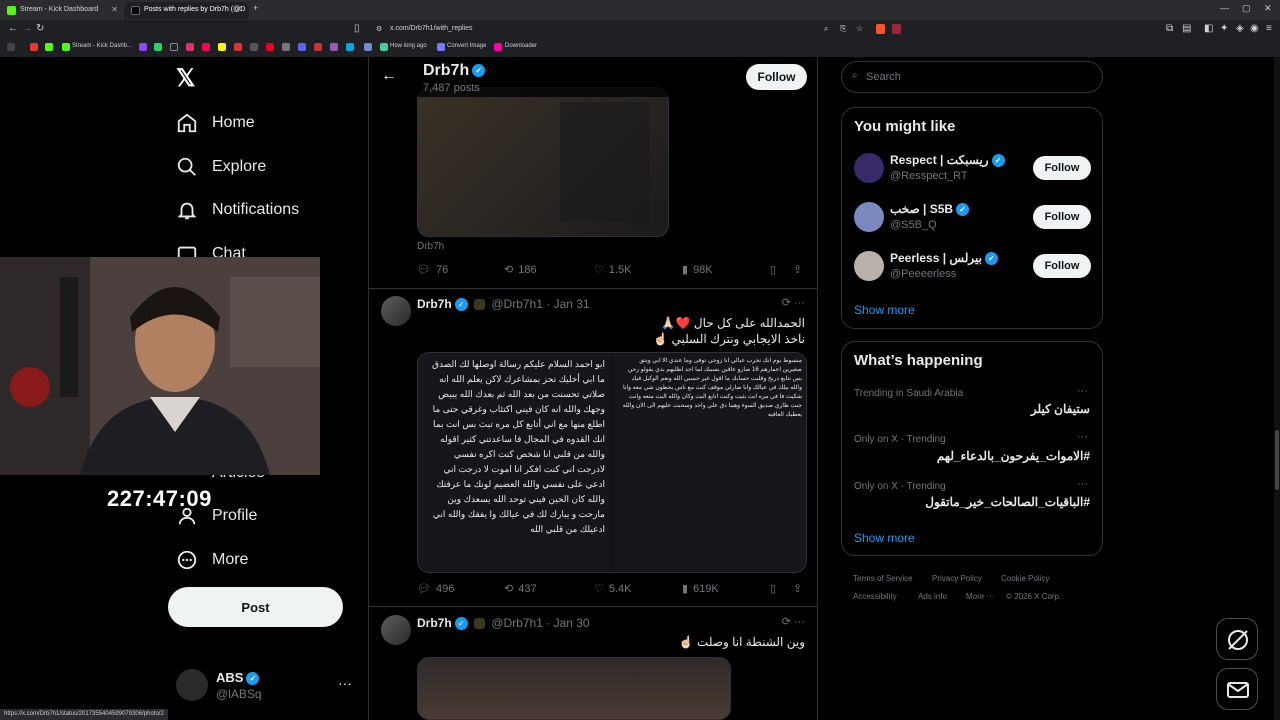 This screenshot has width=1280, height=720. Describe the element at coordinates (572, 623) in the screenshot. I see `tweet-date: Jan 30` at that location.